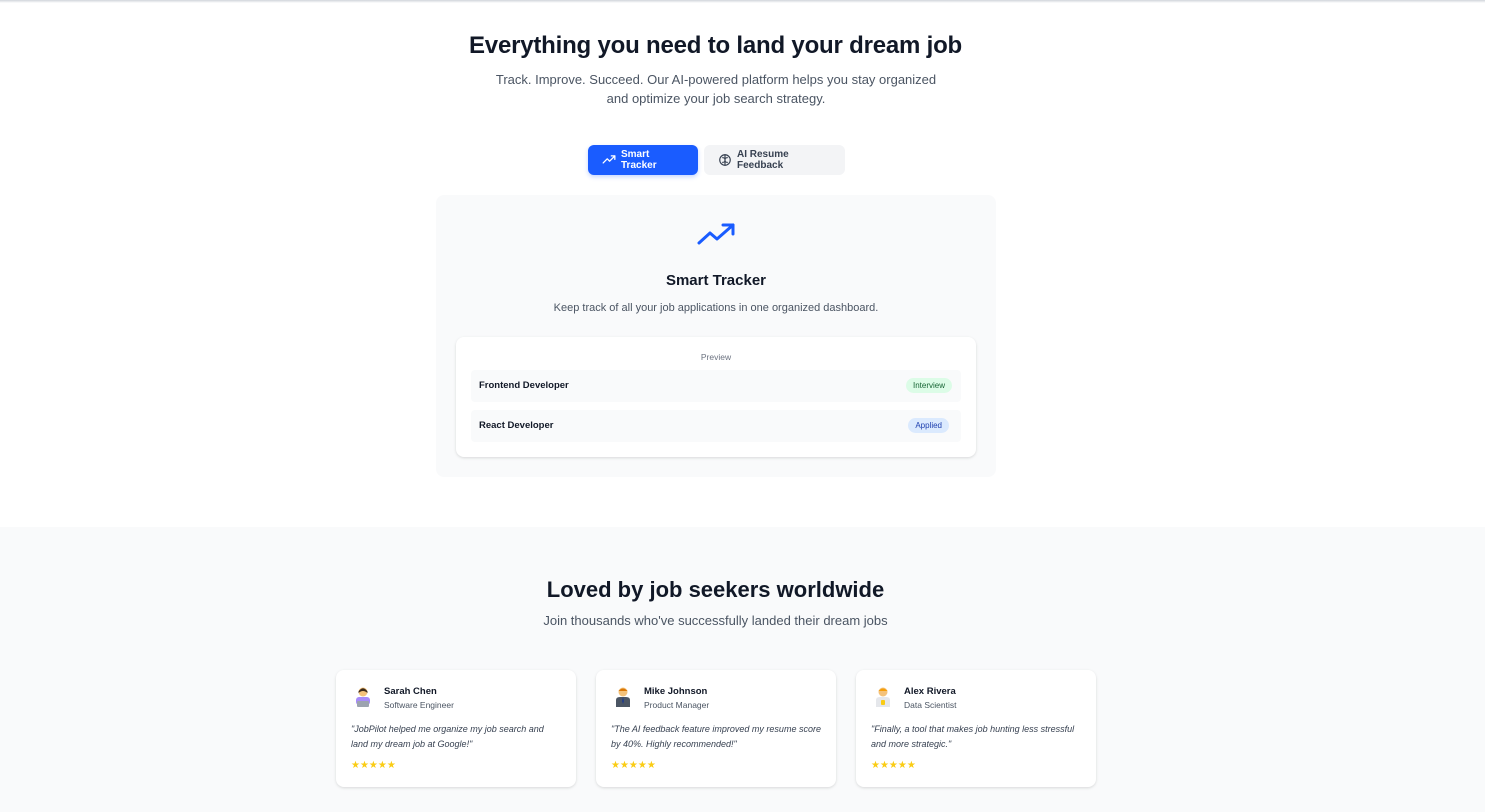  Describe the element at coordinates (516, 425) in the screenshot. I see `job-title: React Developer` at that location.